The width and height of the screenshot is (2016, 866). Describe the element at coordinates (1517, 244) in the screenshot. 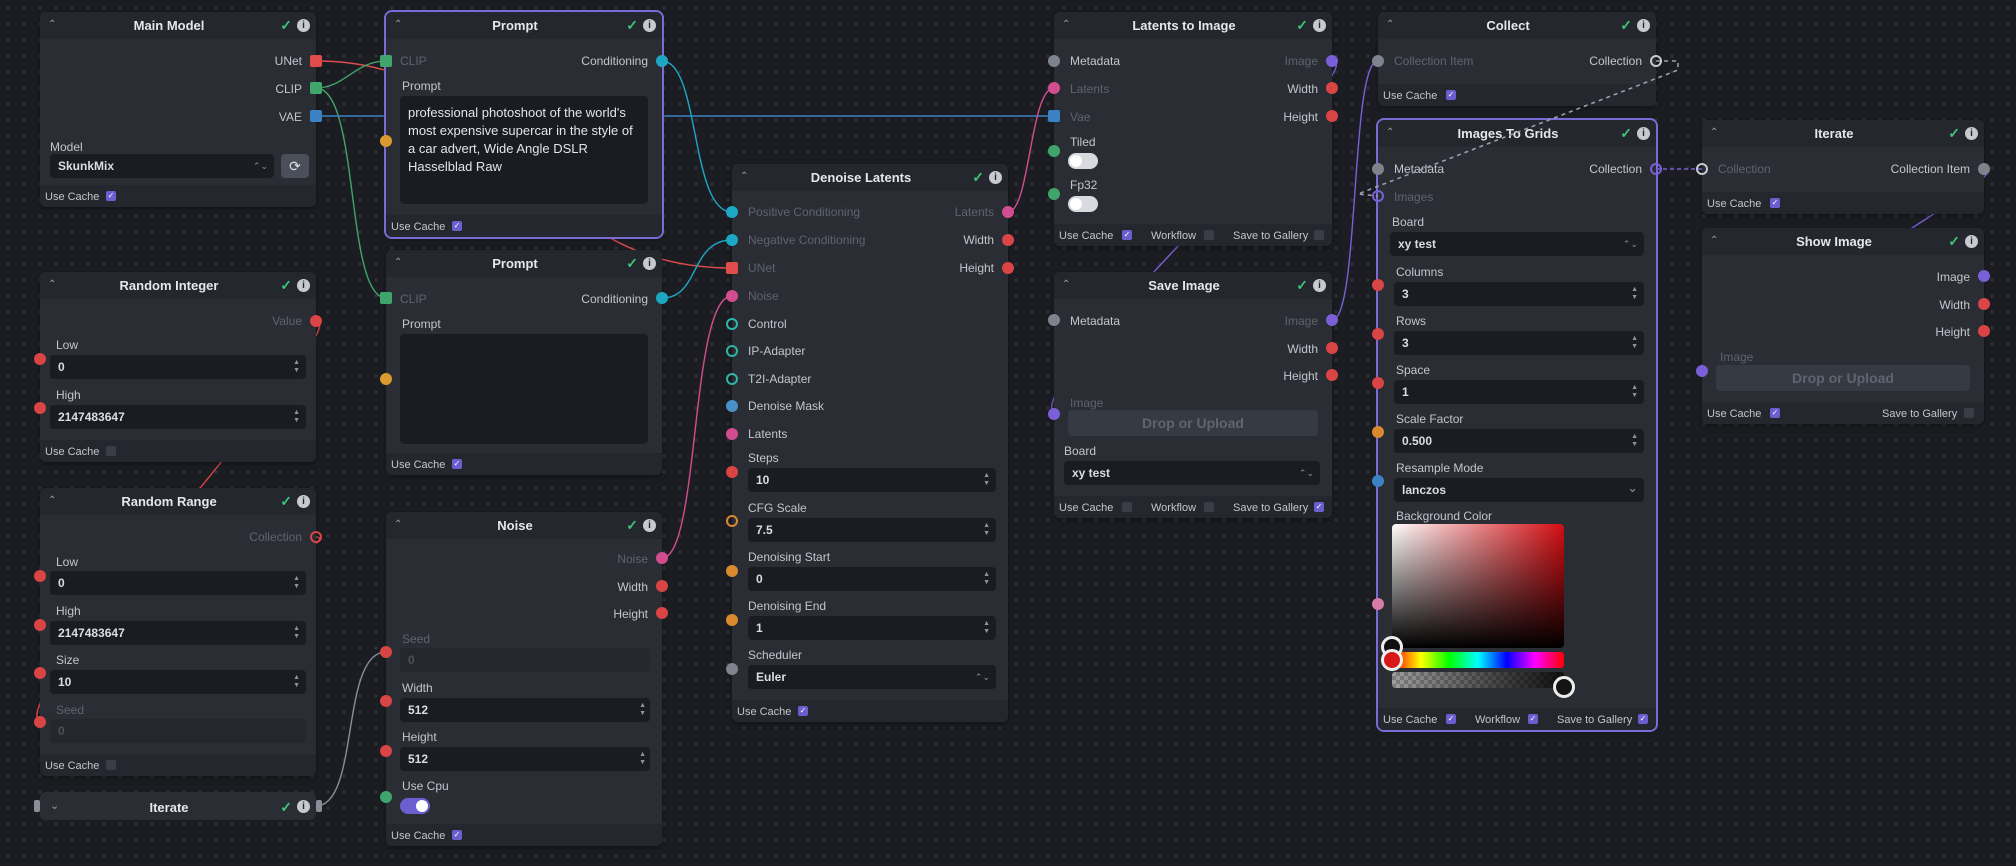

I see `board-select: xy test` at that location.